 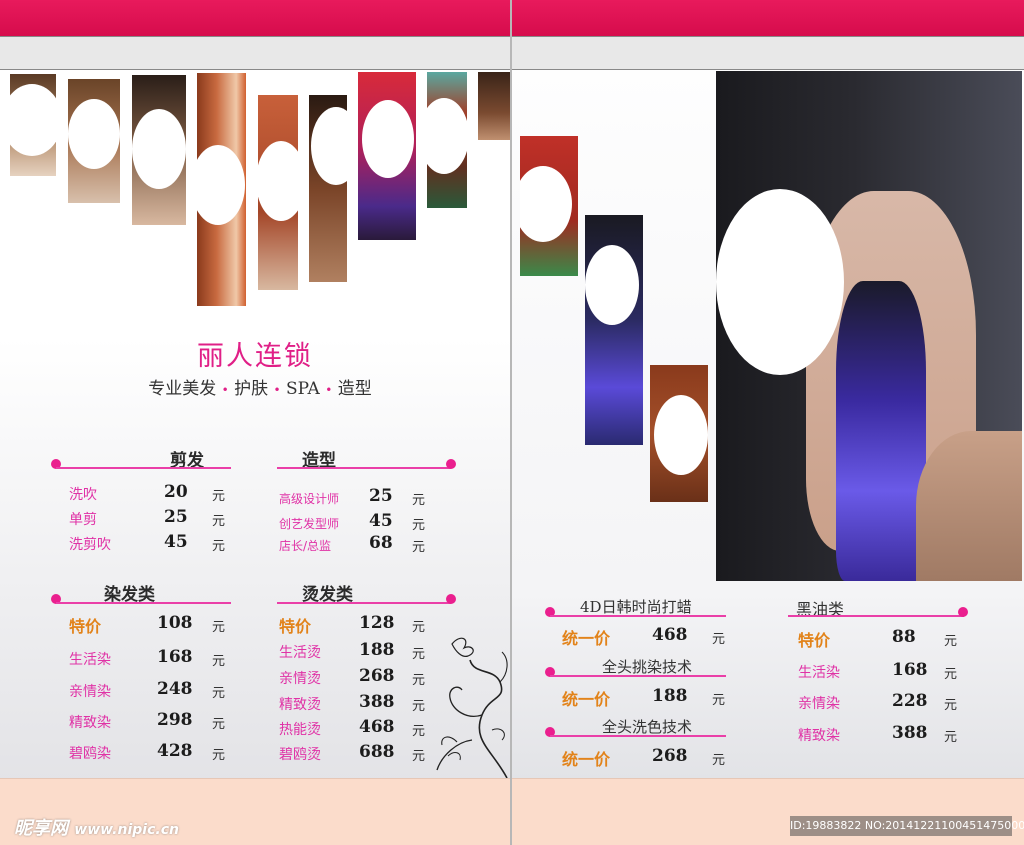 What do you see at coordinates (352, 544) in the screenshot?
I see `price-row: 店长/总监 68 元` at bounding box center [352, 544].